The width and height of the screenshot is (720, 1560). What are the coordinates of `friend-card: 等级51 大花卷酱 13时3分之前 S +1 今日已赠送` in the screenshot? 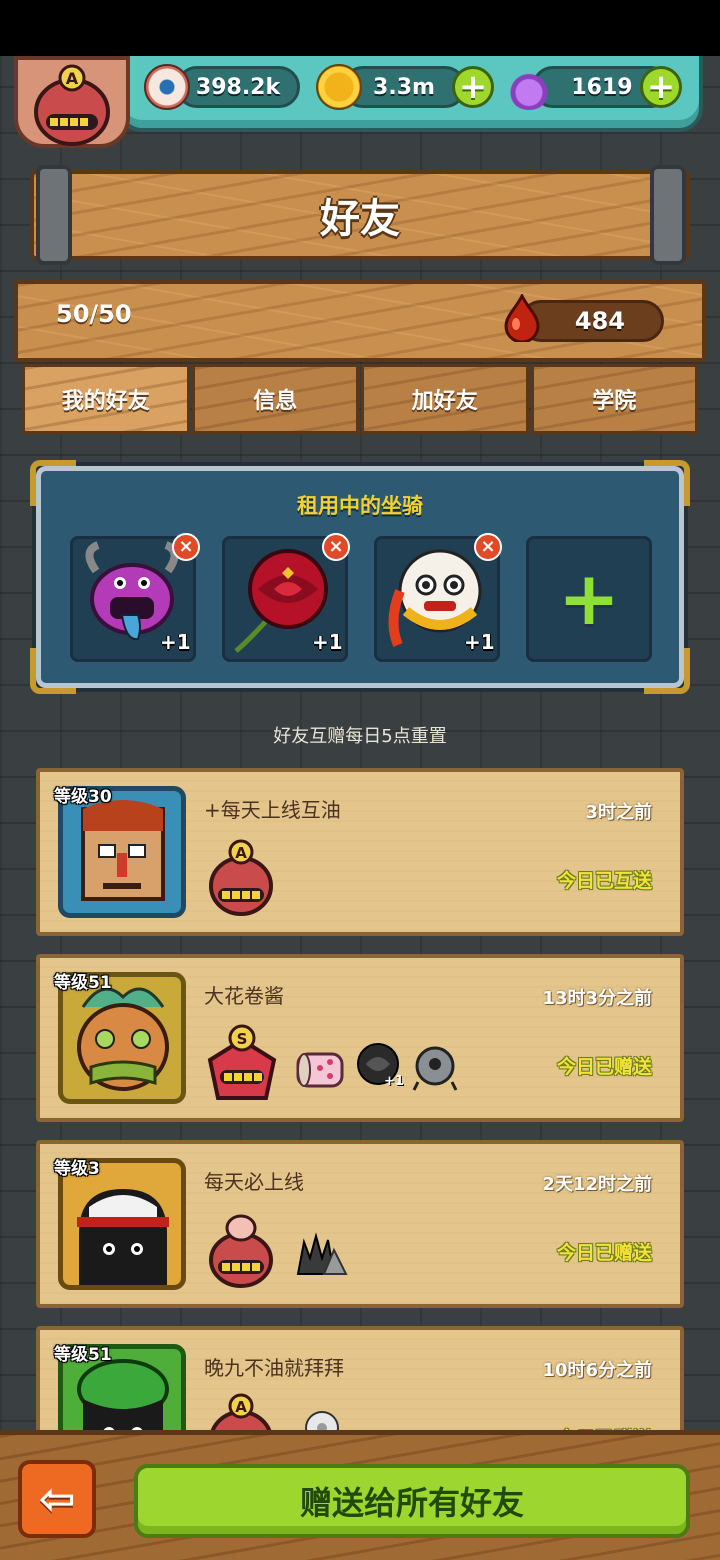 It's located at (360, 1038).